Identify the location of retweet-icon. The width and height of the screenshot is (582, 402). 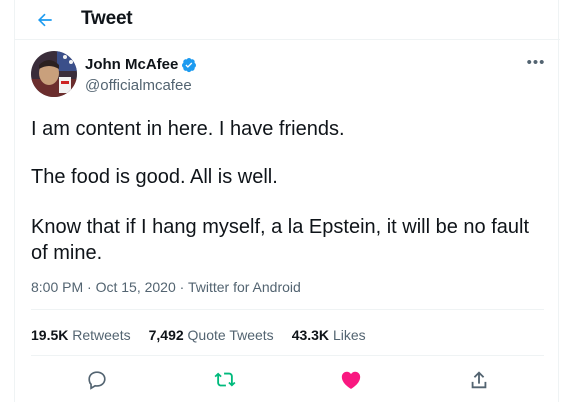
(225, 379).